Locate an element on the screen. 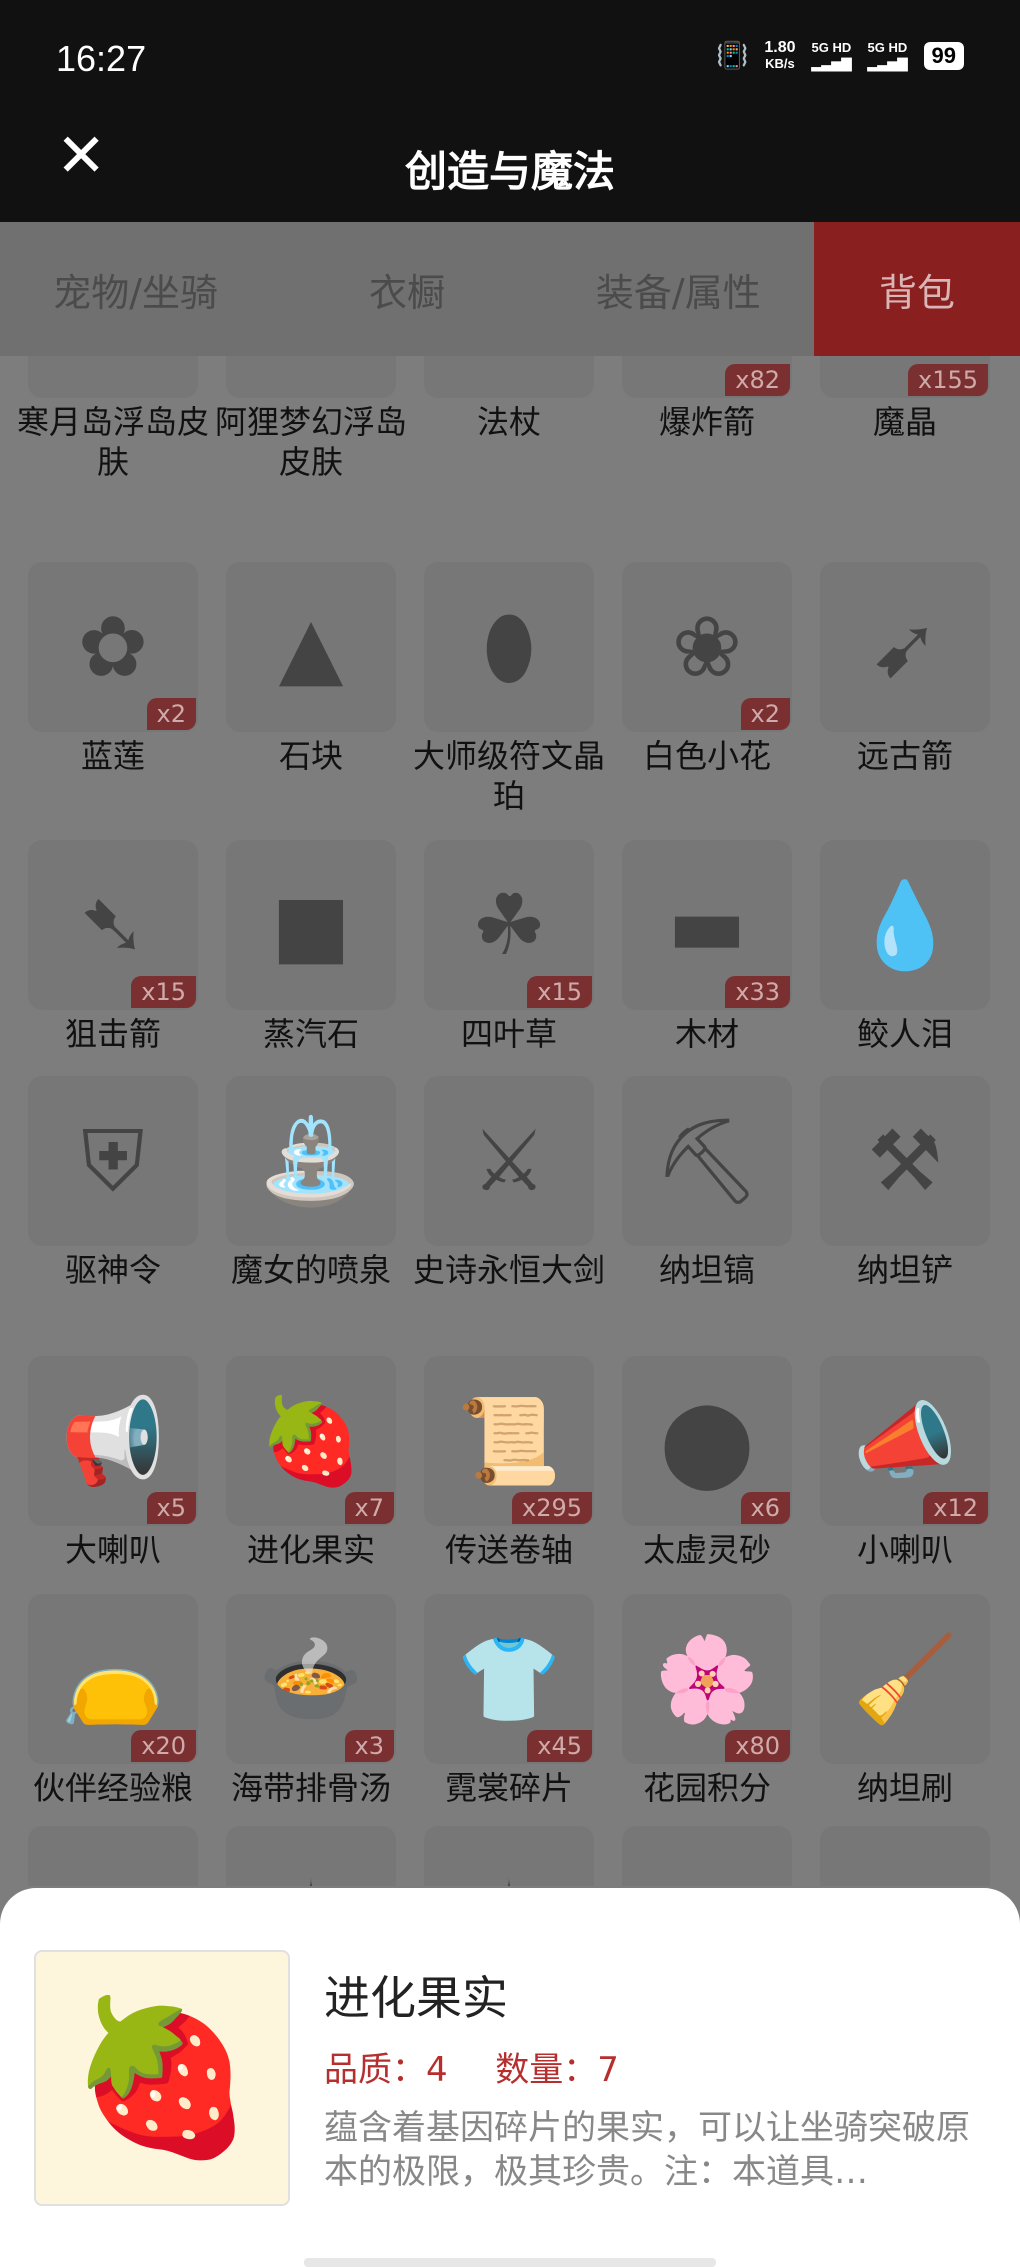  inventory-item: 📜 x295 传送卷轴 is located at coordinates (509, 1463).